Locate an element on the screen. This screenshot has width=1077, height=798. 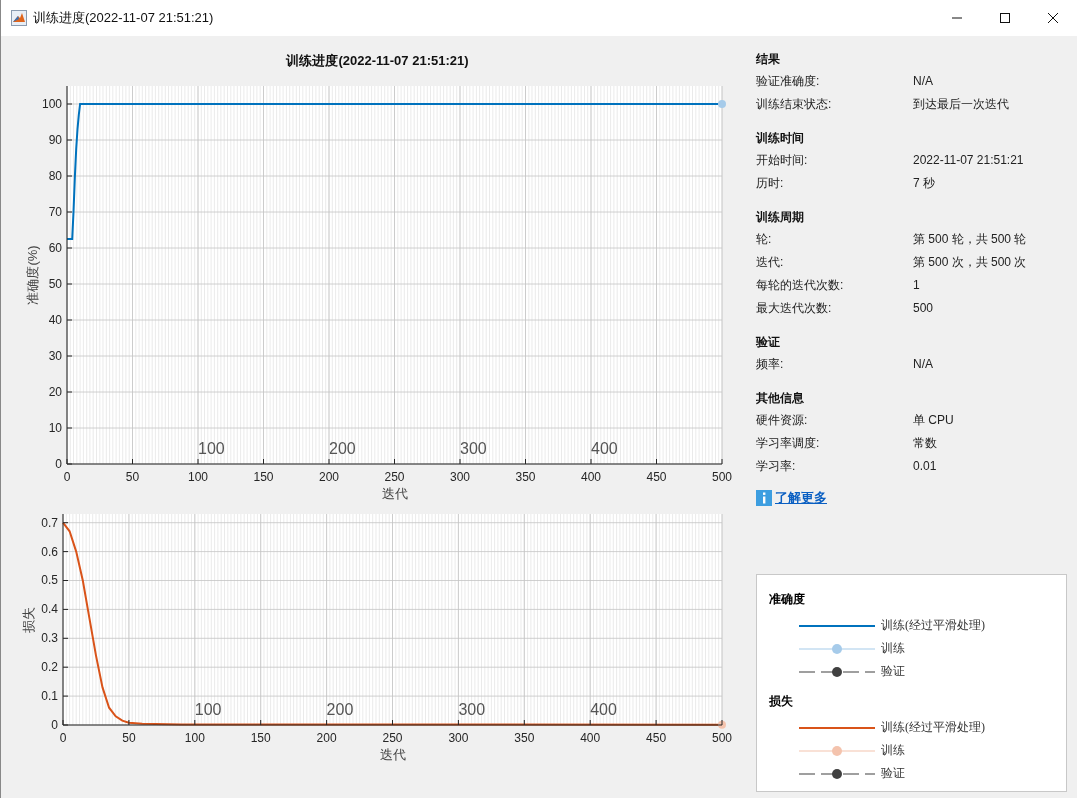
info-label: 历时: is located at coordinates (770, 183).